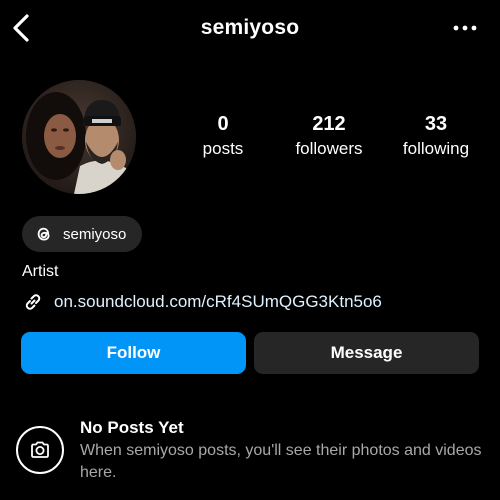 This screenshot has height=500, width=500. I want to click on profile-username-title: semiyoso, so click(250, 27).